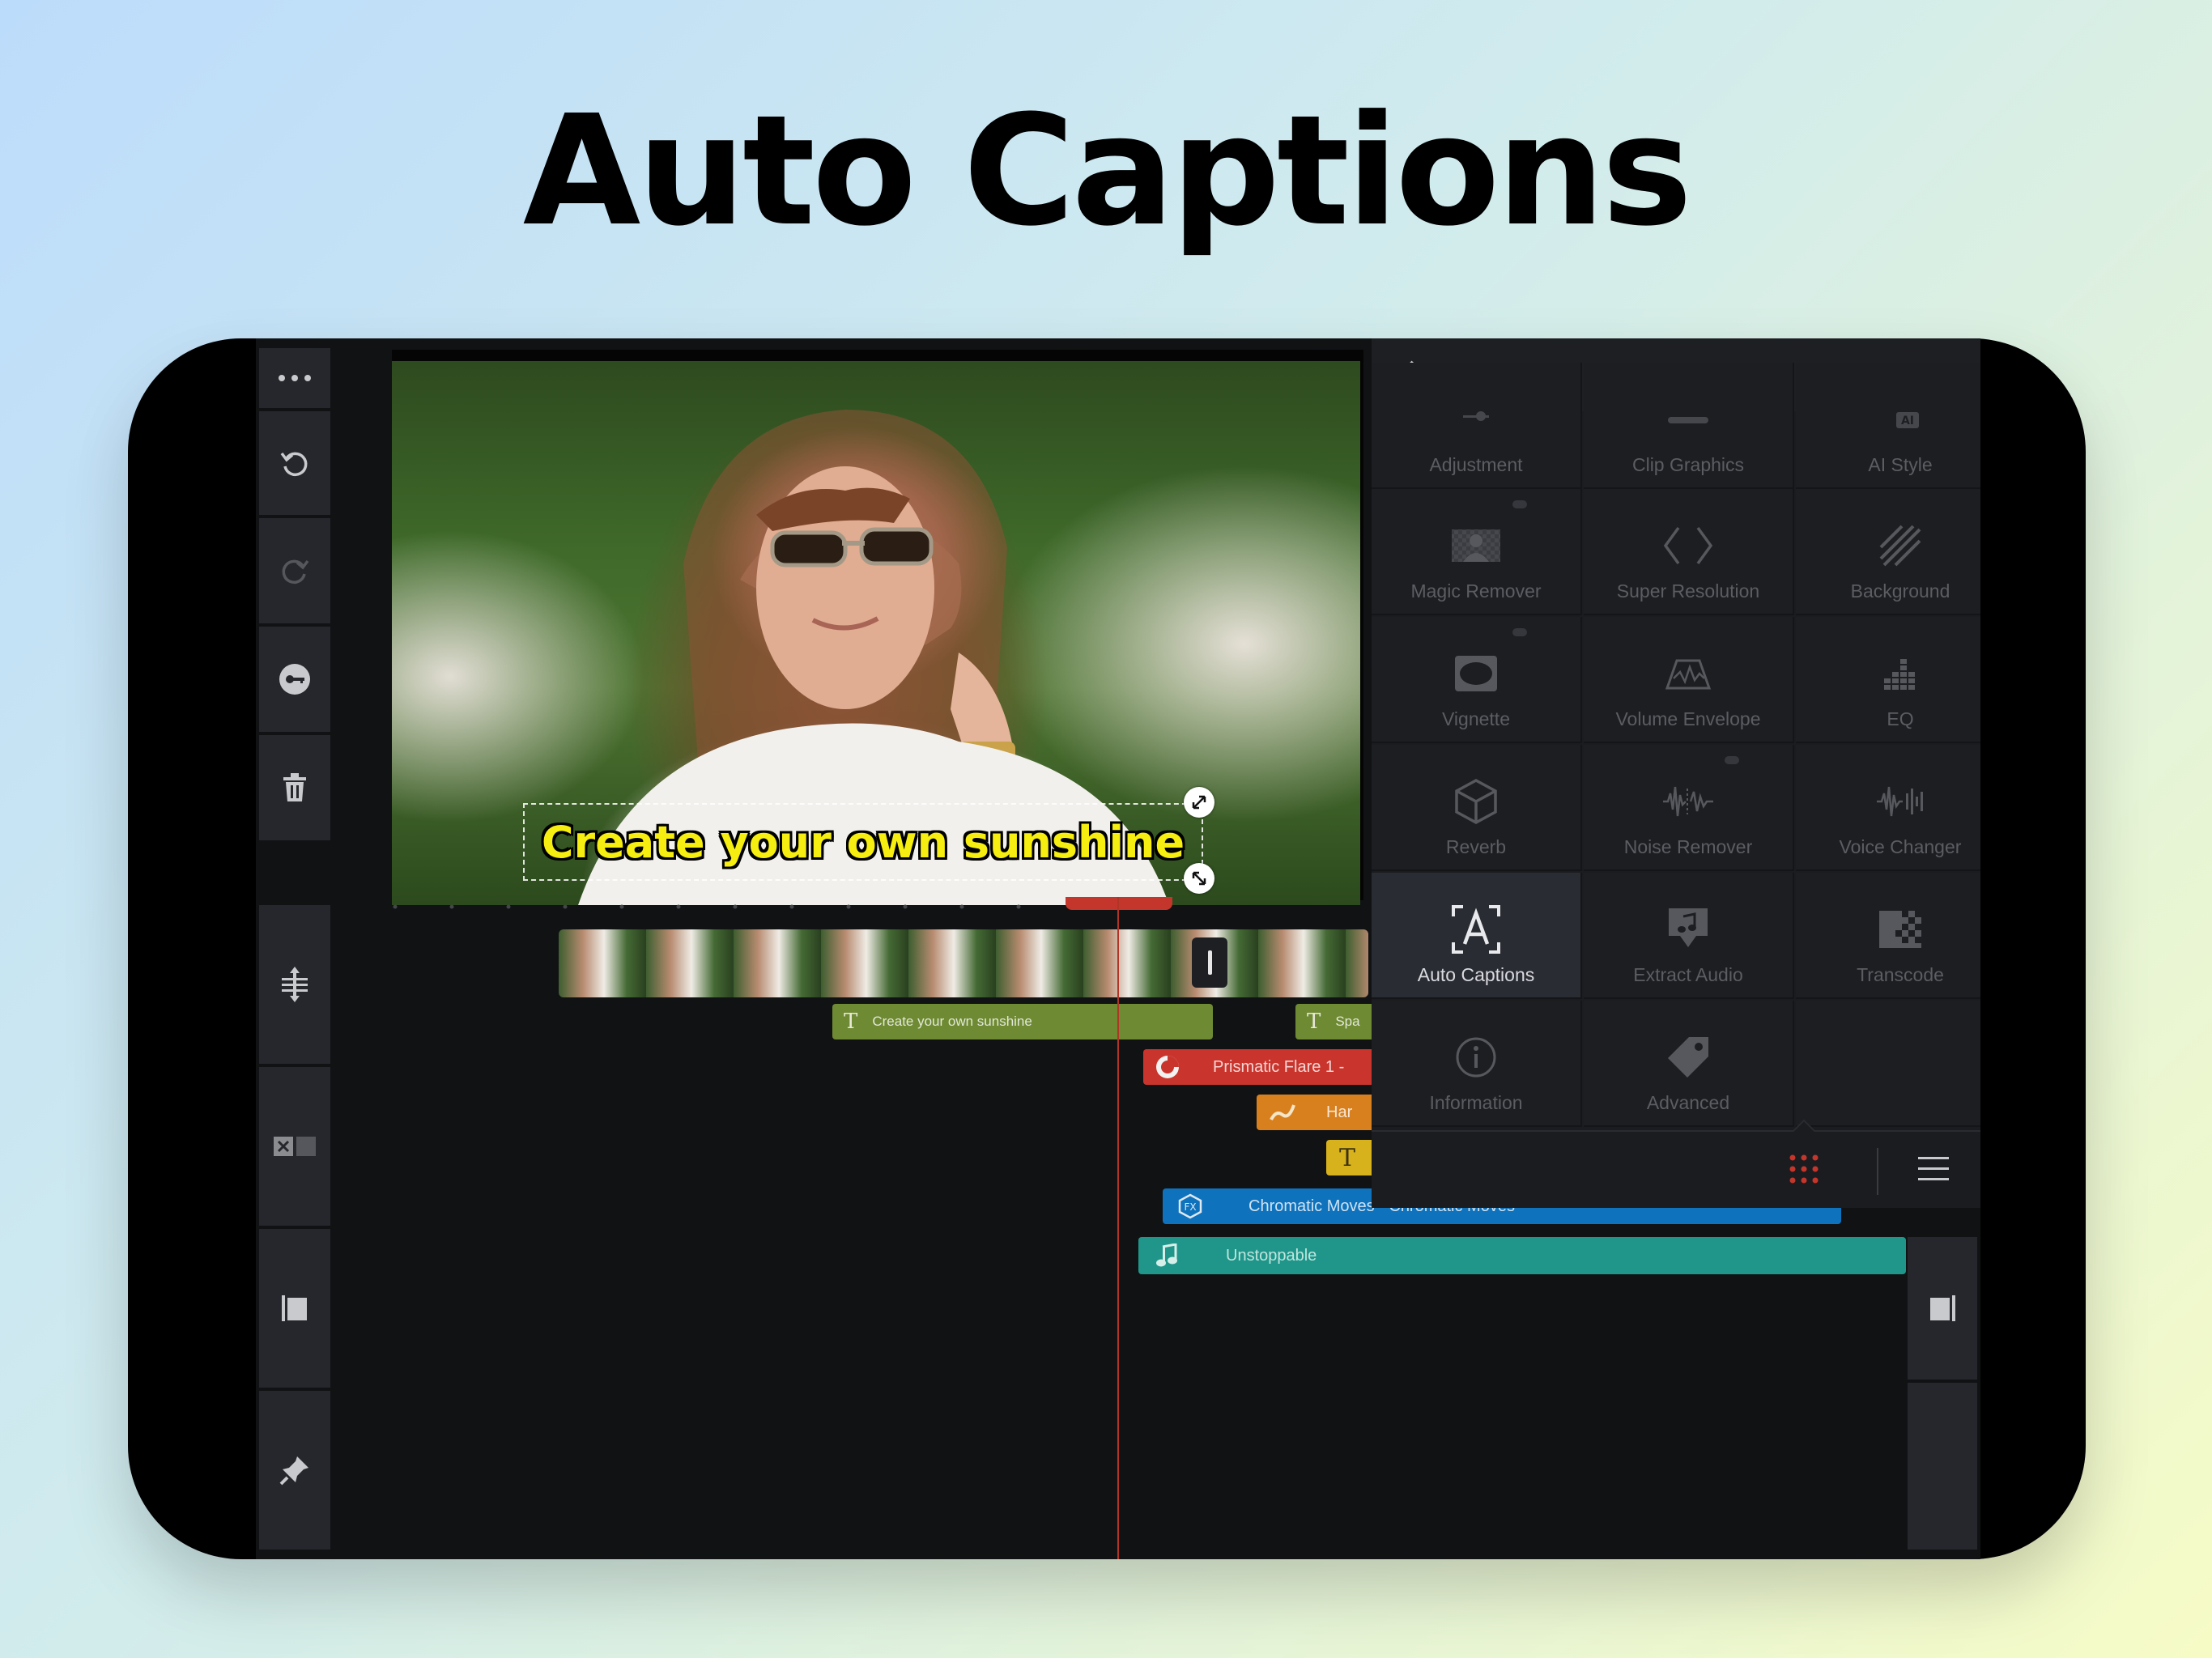  I want to click on headline: Auto Captions, so click(1107, 171).